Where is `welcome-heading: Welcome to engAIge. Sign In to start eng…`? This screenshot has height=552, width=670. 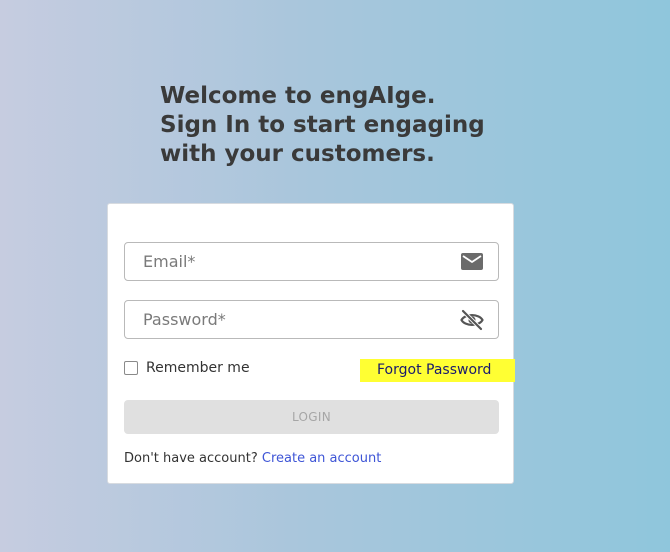
welcome-heading: Welcome to engAIge. Sign In to start eng… is located at coordinates (330, 125).